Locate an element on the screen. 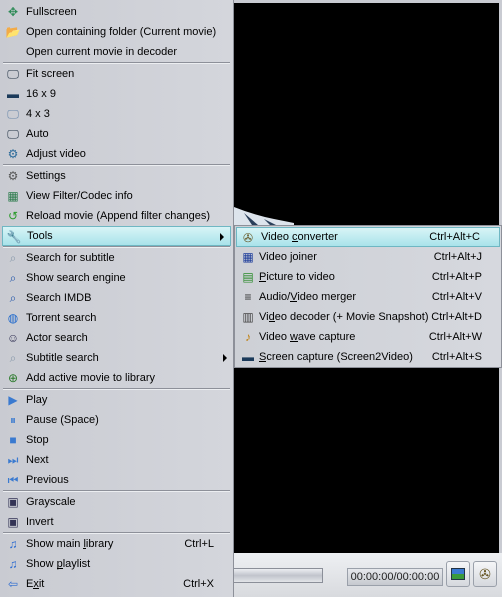 The image size is (502, 597). menu-item-next: ⏭ Next is located at coordinates (116, 460).